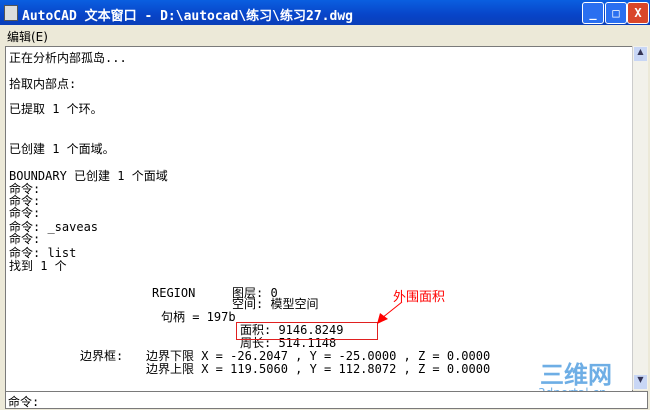  Describe the element at coordinates (187, 16) in the screenshot. I see `window-title: AutoCAD 文本窗口 - D:\autocad\练习\练习27.dwg` at that location.